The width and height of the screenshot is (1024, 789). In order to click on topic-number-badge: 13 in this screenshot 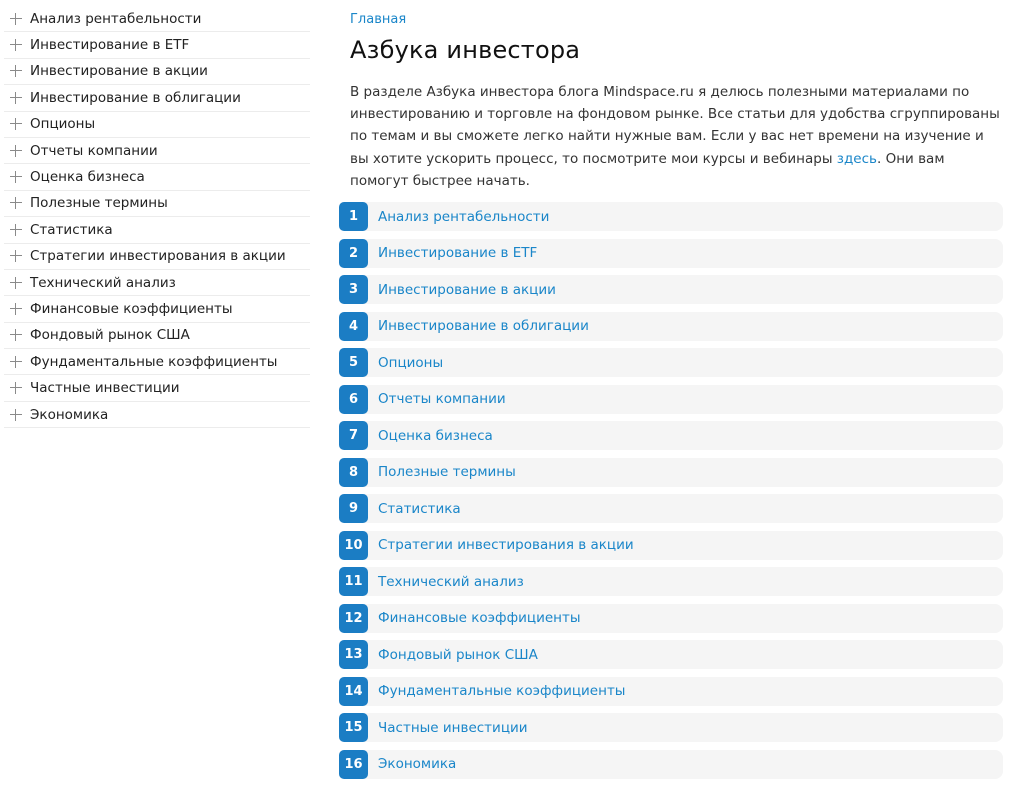, I will do `click(353, 654)`.